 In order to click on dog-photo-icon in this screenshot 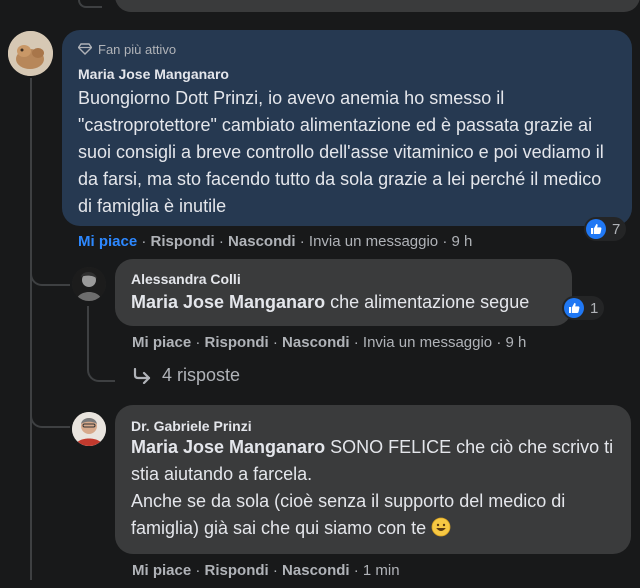, I will do `click(30, 53)`.